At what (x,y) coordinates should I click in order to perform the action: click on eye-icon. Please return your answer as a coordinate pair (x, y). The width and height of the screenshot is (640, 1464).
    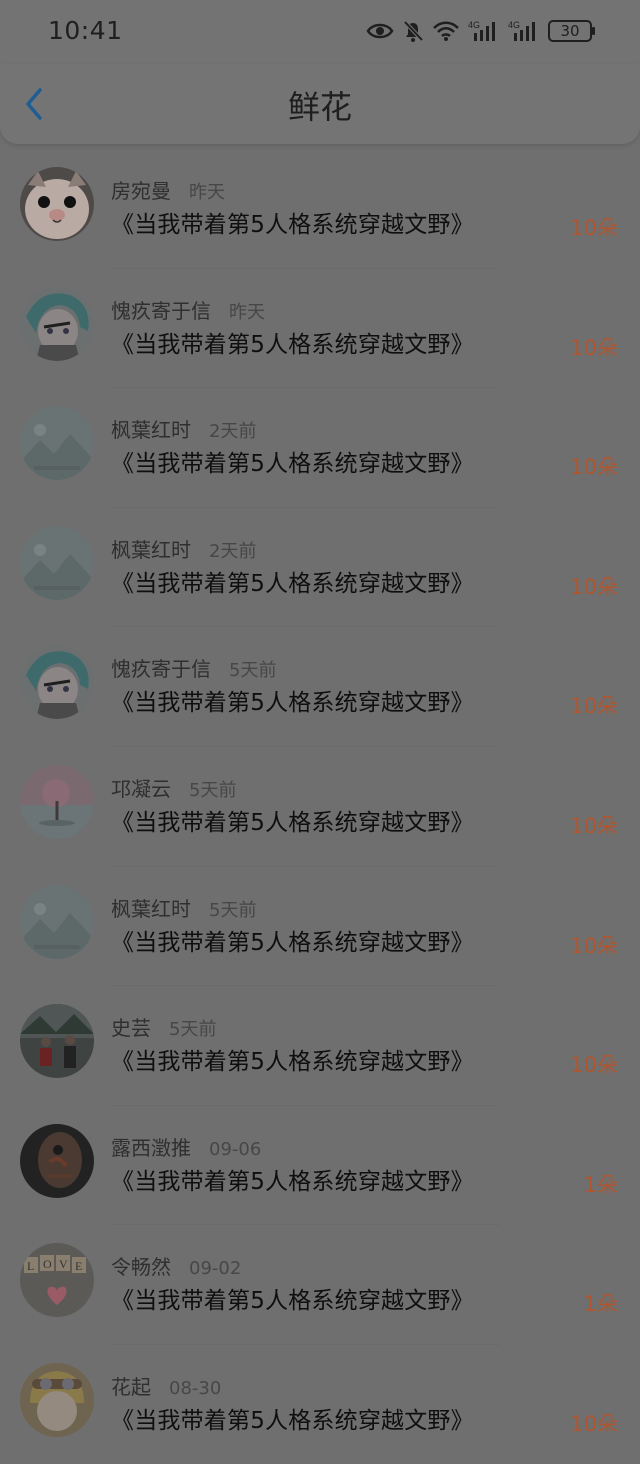
    Looking at the image, I should click on (380, 31).